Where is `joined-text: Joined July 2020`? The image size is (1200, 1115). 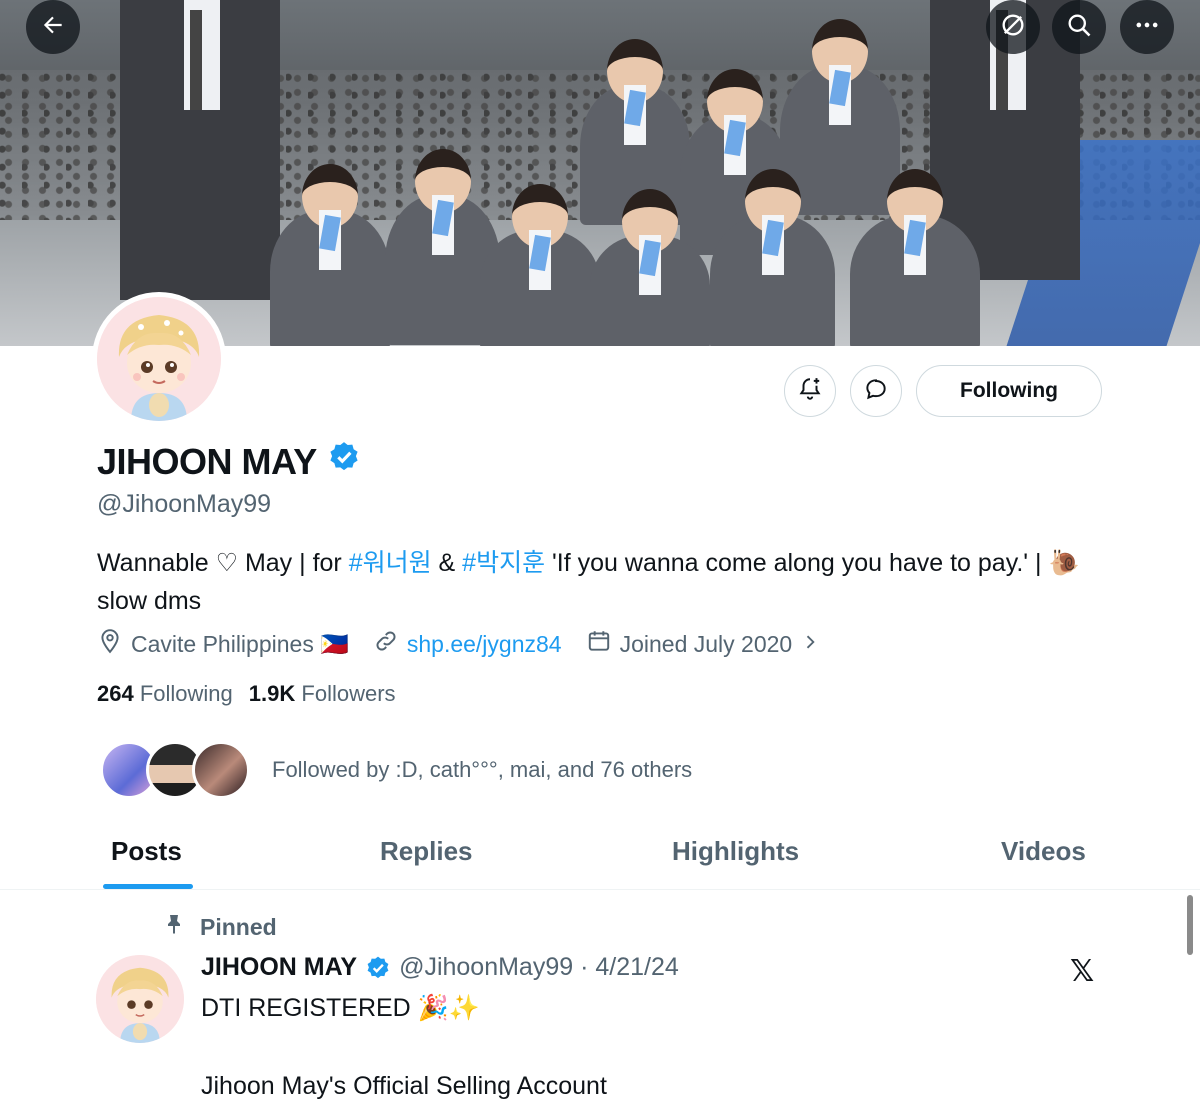
joined-text: Joined July 2020 is located at coordinates (706, 643).